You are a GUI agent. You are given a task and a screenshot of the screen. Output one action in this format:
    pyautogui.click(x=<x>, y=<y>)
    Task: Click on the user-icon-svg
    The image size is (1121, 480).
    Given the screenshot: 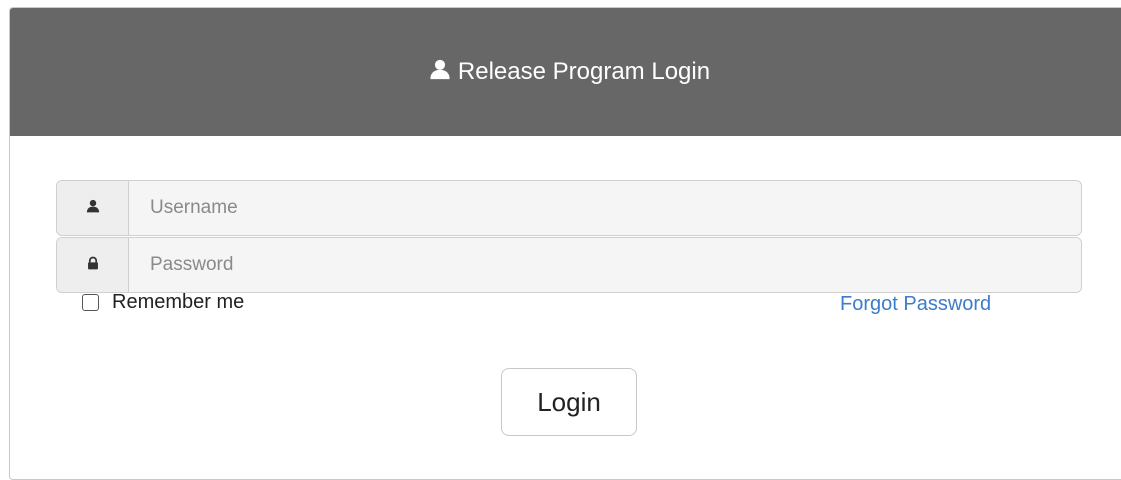 What is the action you would take?
    pyautogui.click(x=440, y=69)
    